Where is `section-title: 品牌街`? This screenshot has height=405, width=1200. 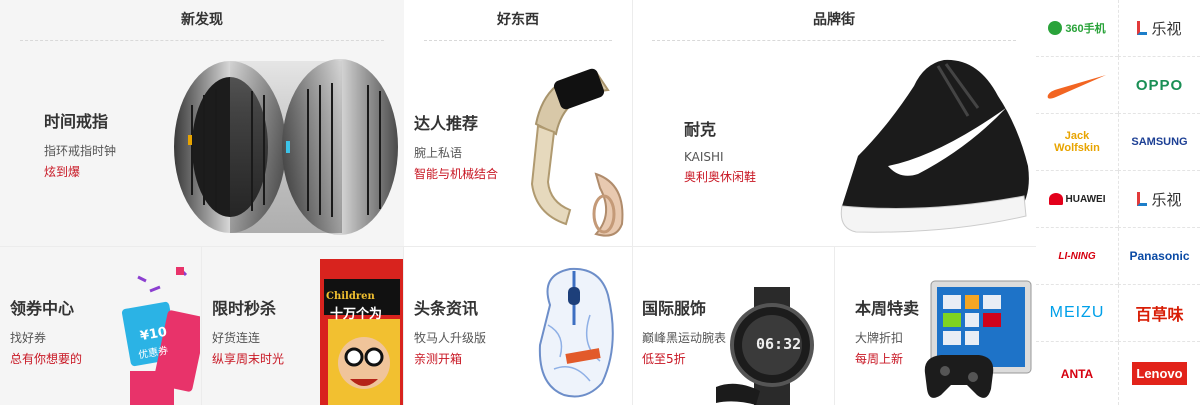 section-title: 品牌街 is located at coordinates (834, 20).